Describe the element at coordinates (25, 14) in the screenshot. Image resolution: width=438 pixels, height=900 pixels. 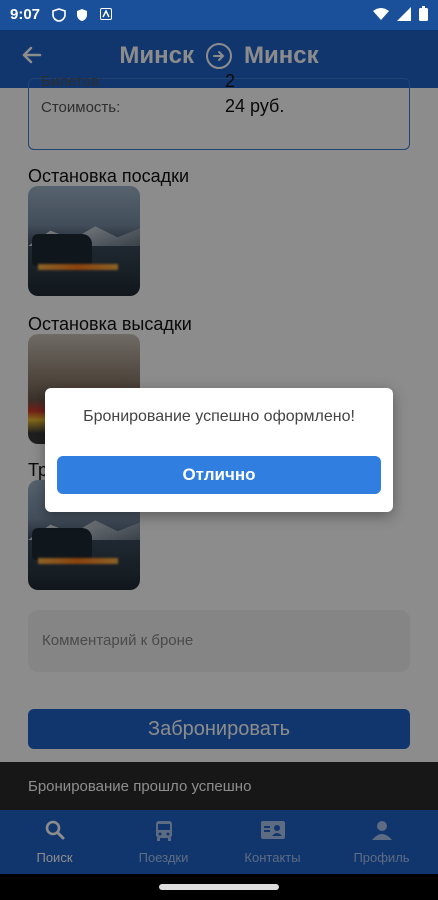
I see `status-time: 9:07` at that location.